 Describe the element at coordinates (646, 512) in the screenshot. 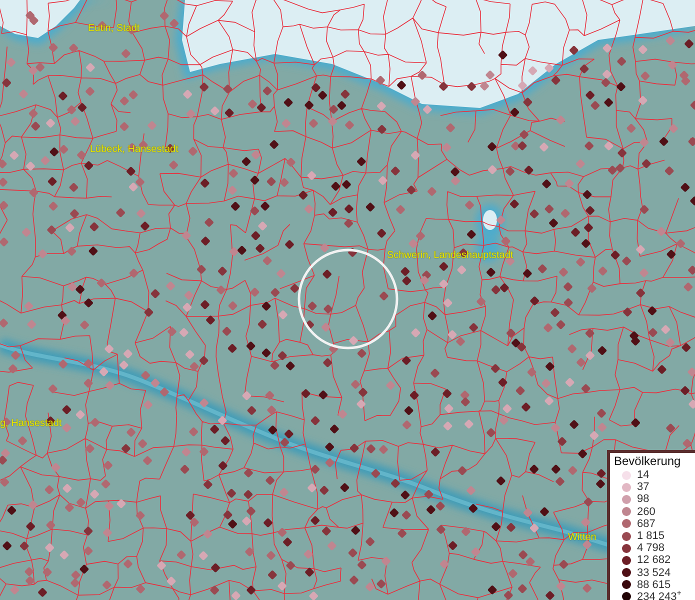

I see `legend-label: 260` at that location.